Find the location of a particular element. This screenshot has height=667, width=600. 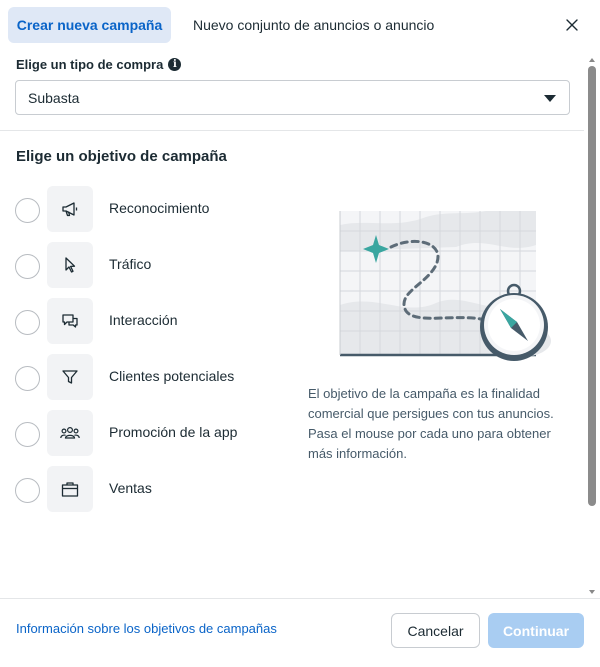

purchase-type-label: Elige un tipo de compra i is located at coordinates (99, 64).